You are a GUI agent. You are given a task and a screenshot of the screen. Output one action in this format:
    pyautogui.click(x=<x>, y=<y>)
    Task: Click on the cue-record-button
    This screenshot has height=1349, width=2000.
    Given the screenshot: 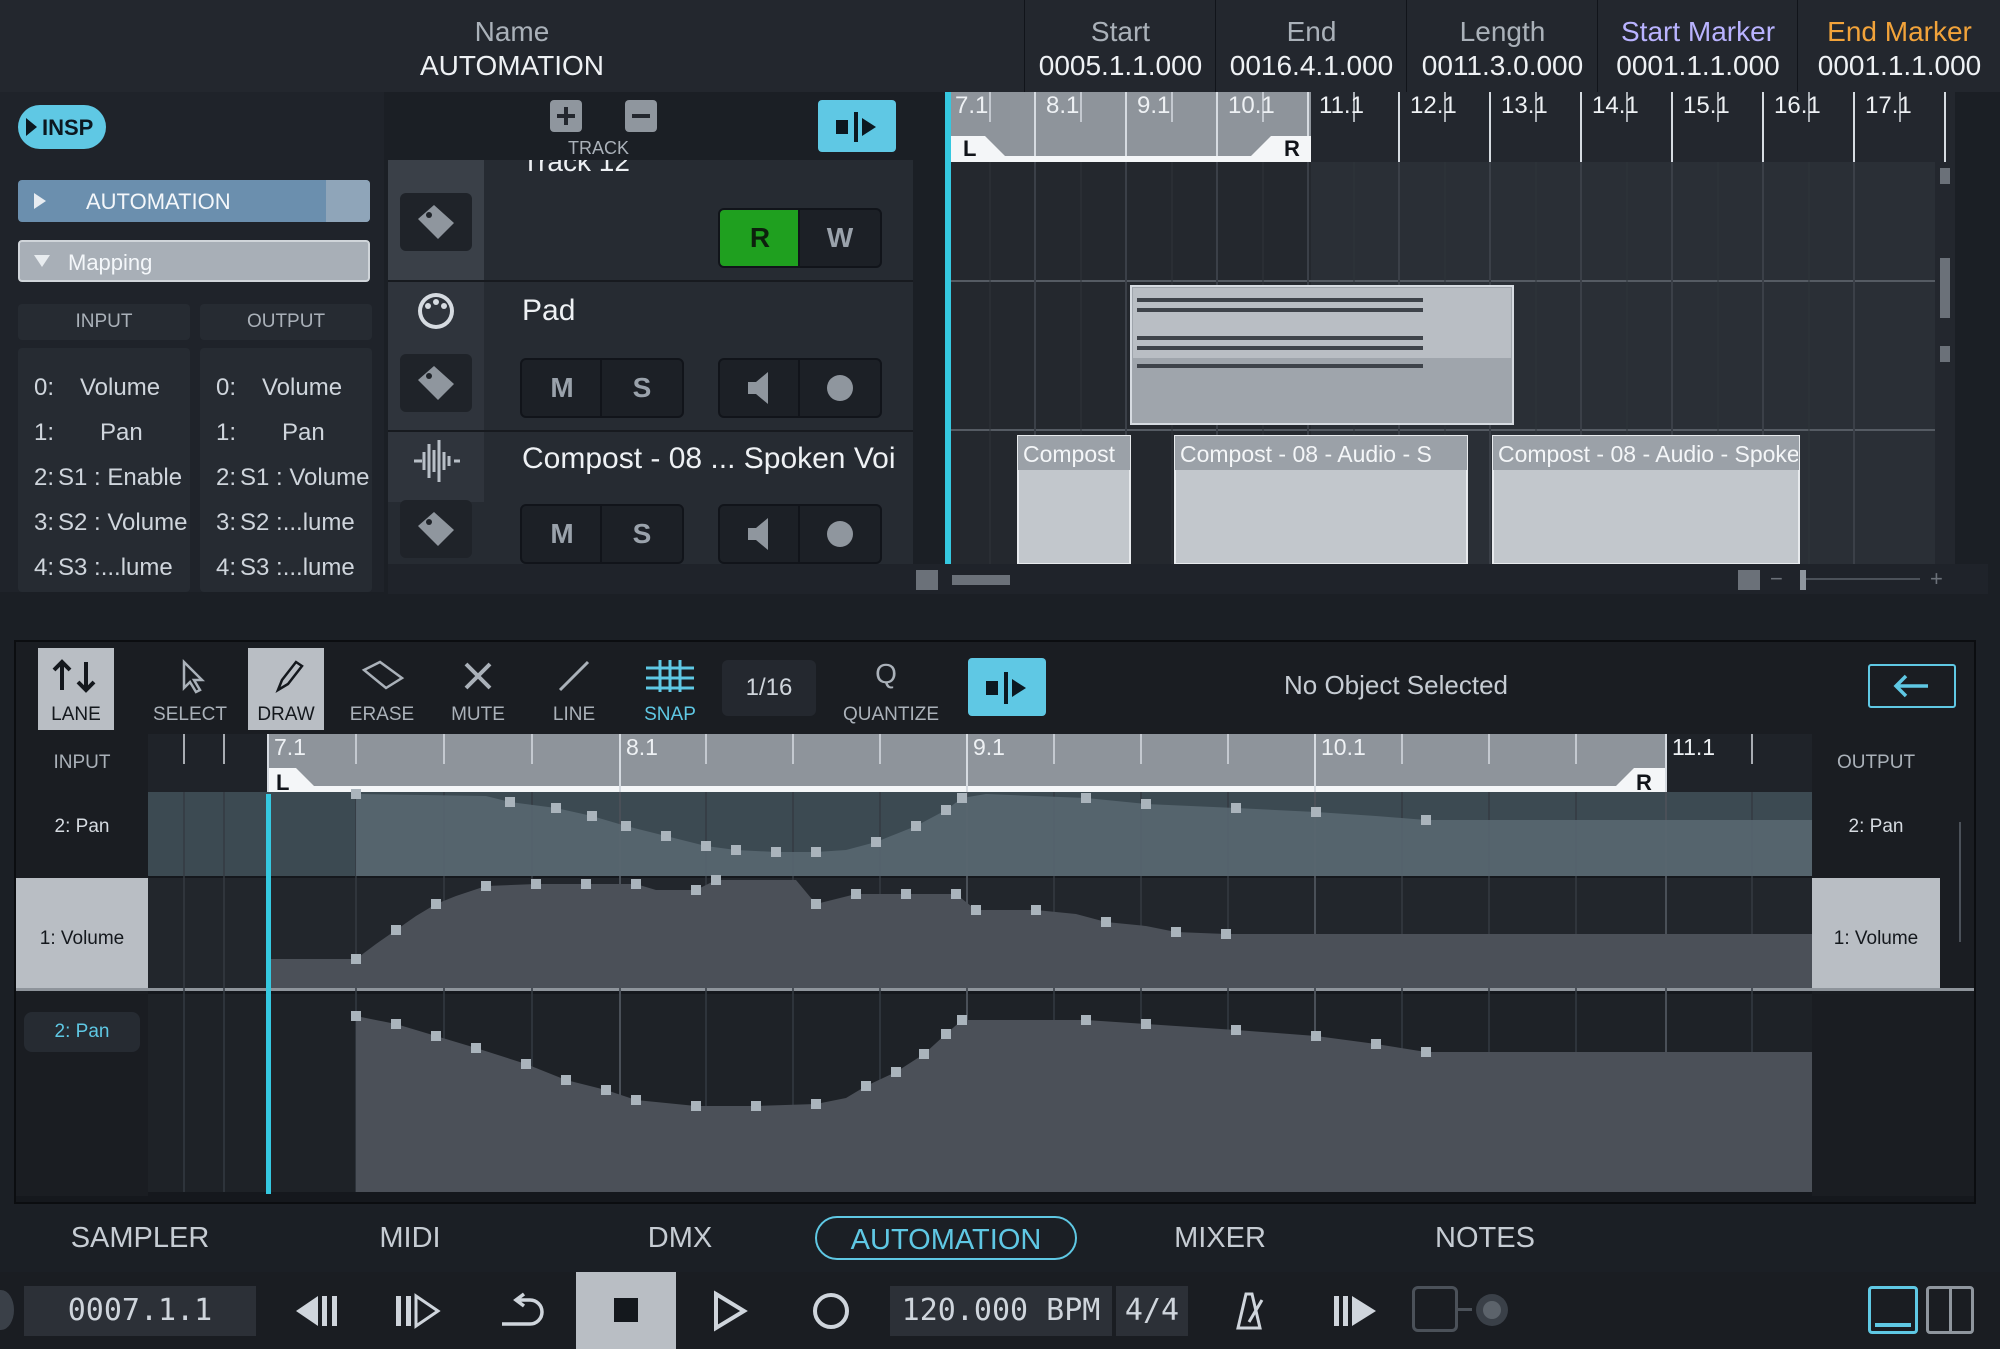 What is the action you would take?
    pyautogui.click(x=1492, y=1310)
    